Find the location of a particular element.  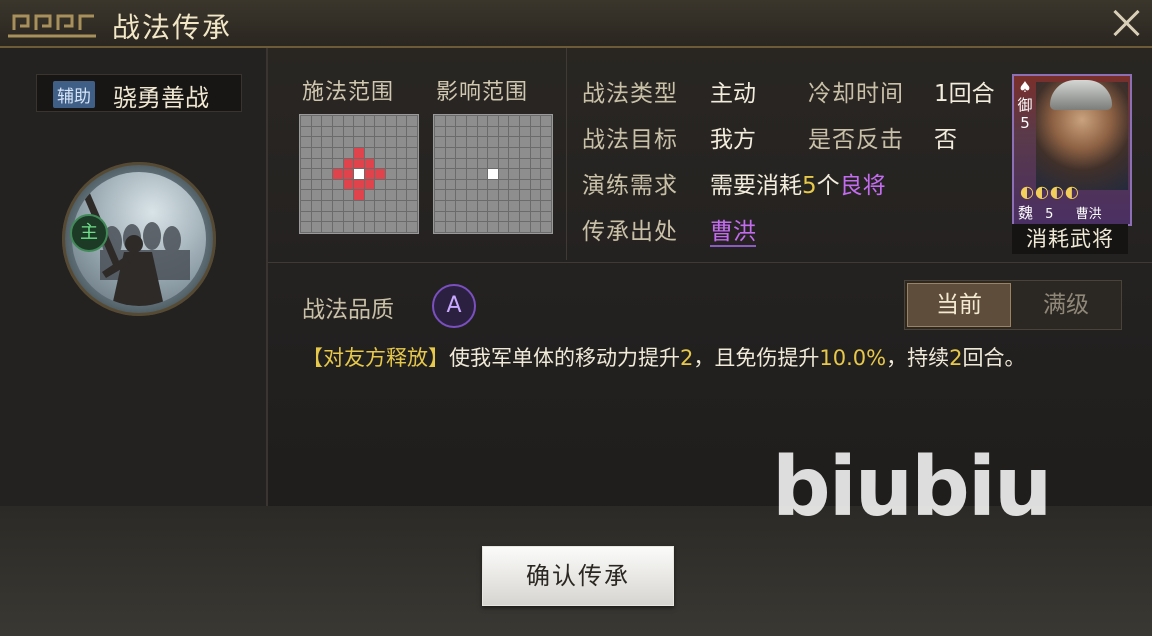

skill-description: 【对友方释放】使我军单体的移动力提升2，且免伤提升10.0%，持续2回合。 is located at coordinates (712, 358).